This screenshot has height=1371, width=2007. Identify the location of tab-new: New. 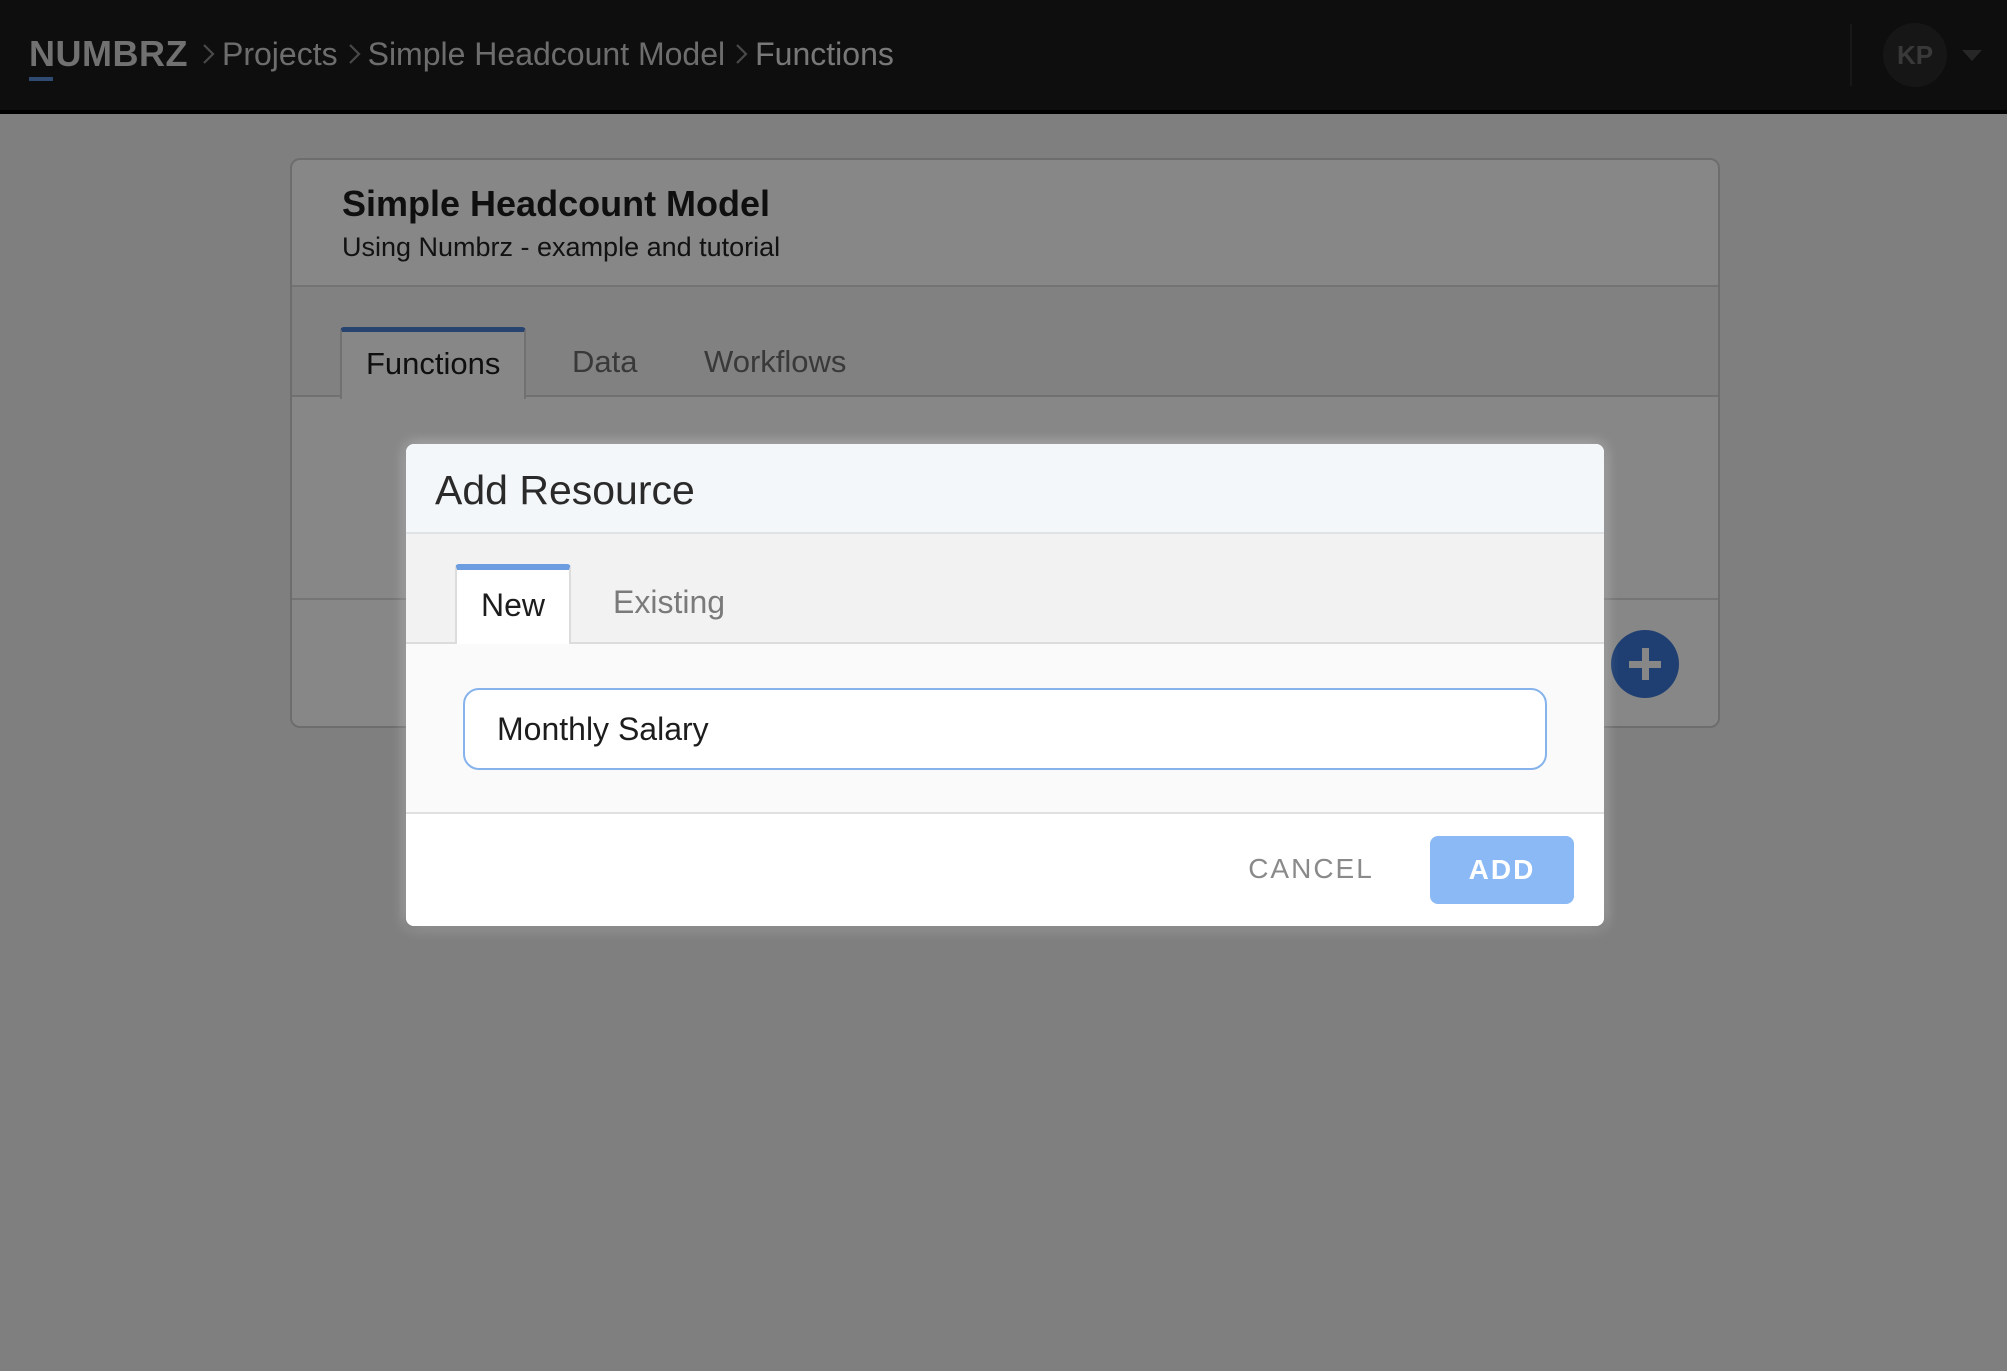
(513, 605).